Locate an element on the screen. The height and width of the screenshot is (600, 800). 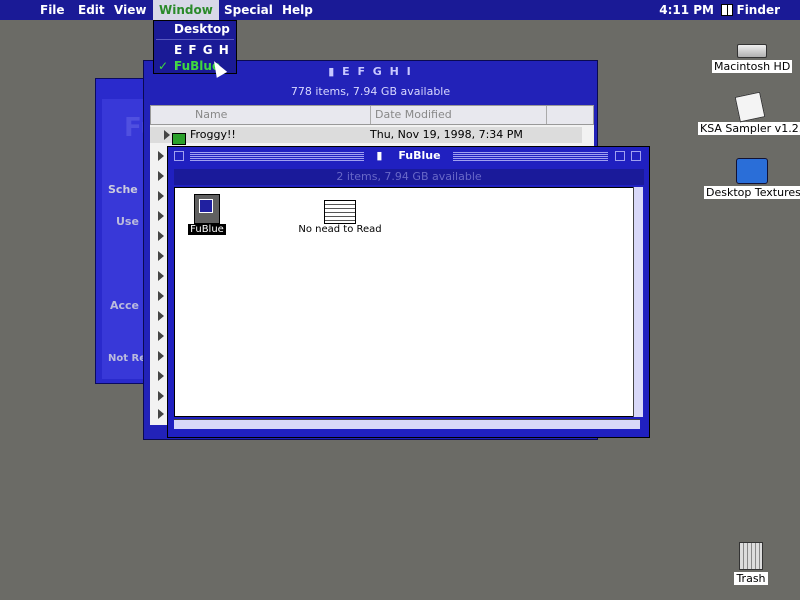
column-header-date: Date Modified is located at coordinates (459, 115).